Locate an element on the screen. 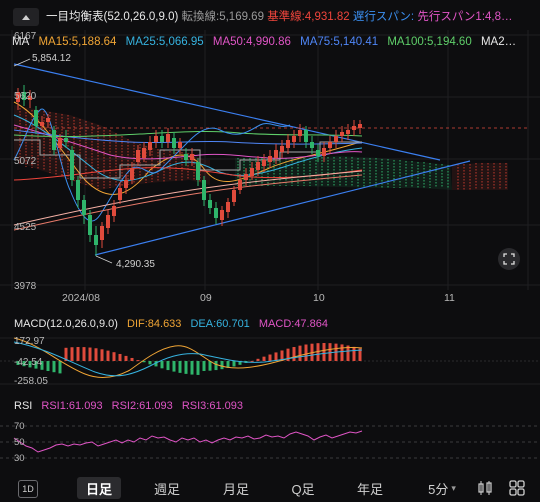  grid-icon is located at coordinates (517, 488).